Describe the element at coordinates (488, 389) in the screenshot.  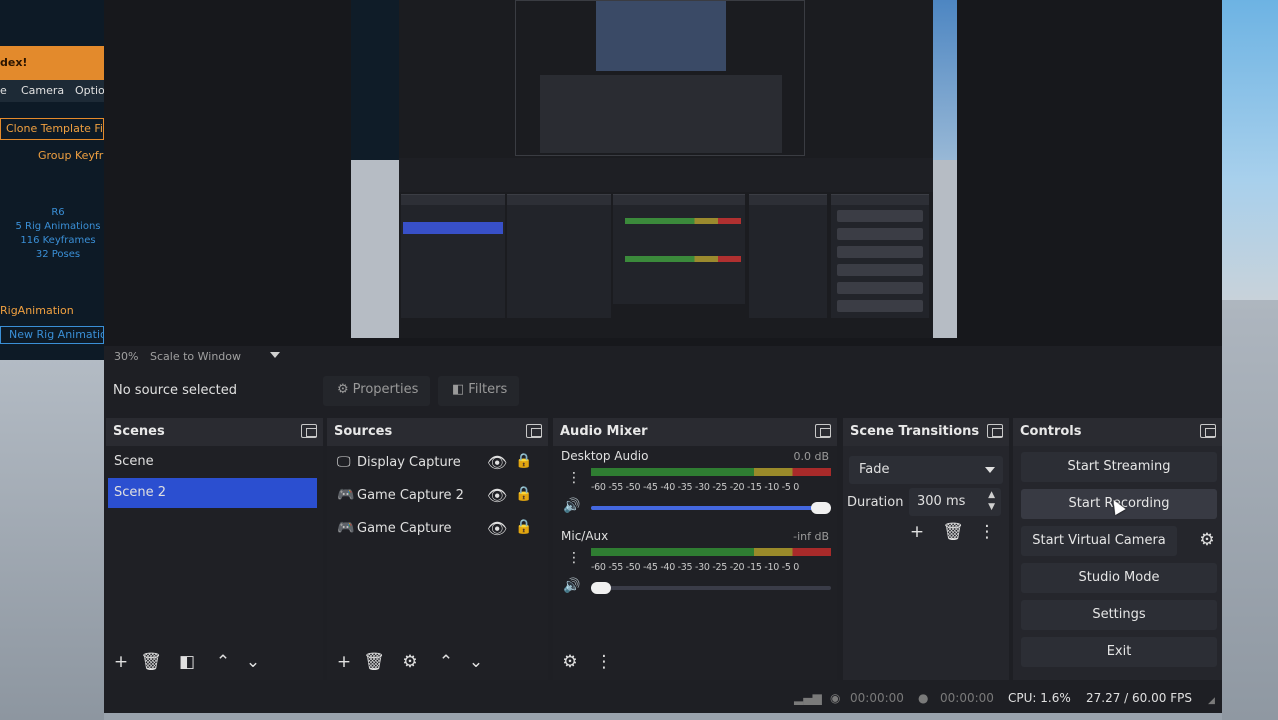
I see `filters-label: Filters` at that location.